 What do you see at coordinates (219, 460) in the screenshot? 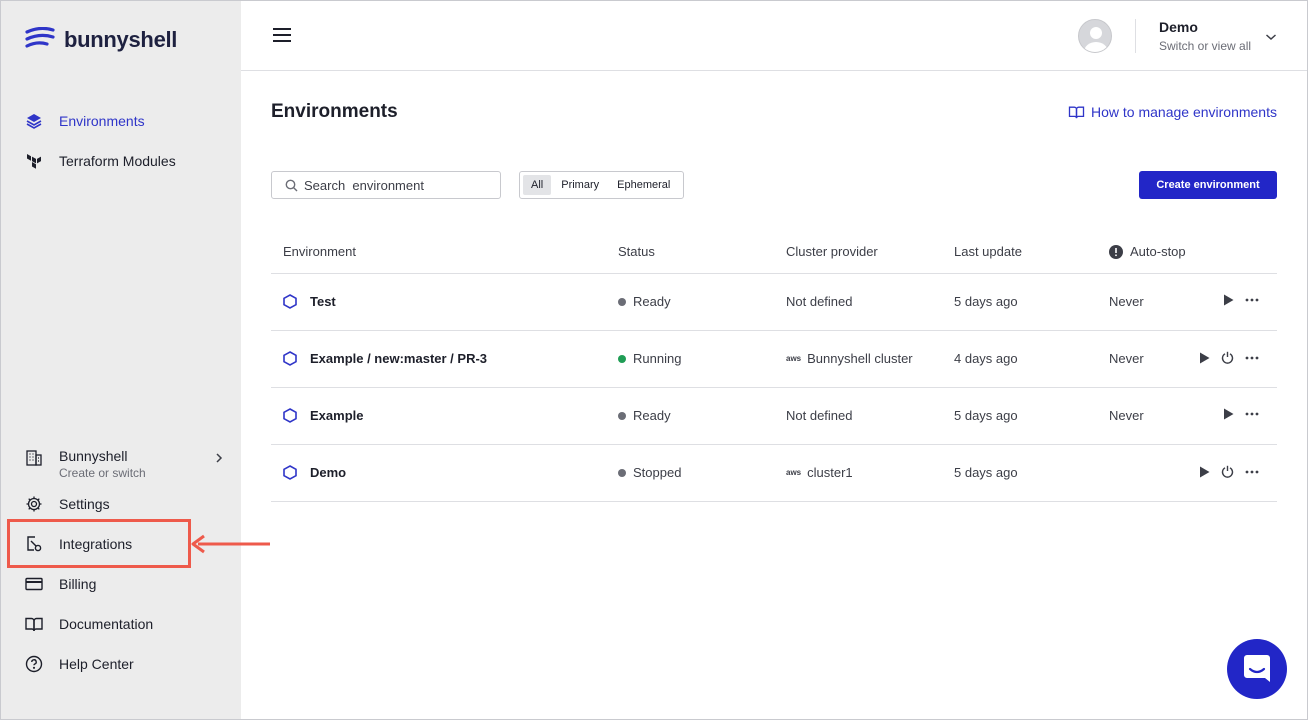
I see `chevron-right-icon` at bounding box center [219, 460].